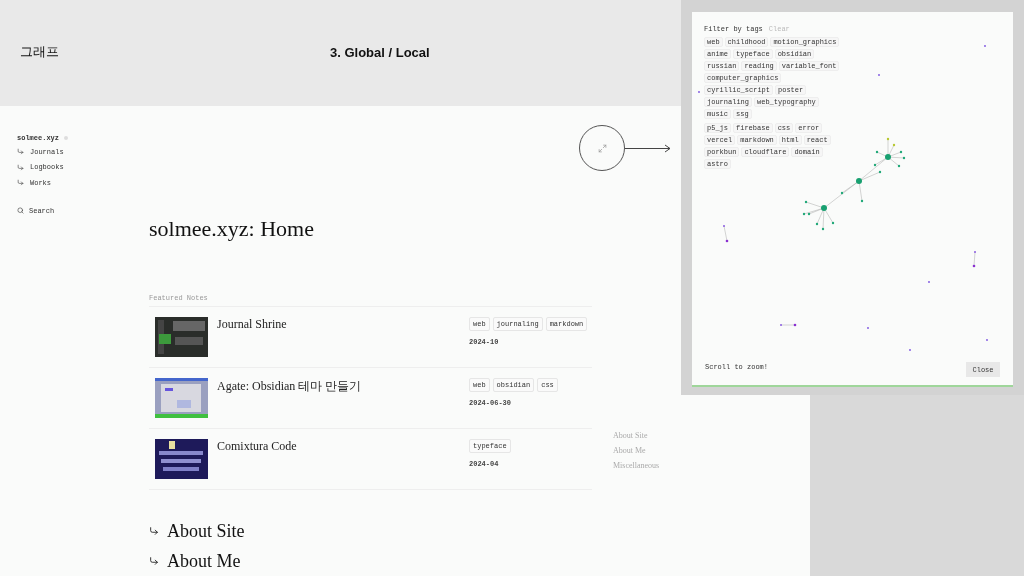  I want to click on note-title: Comixtura Code, so click(343, 459).